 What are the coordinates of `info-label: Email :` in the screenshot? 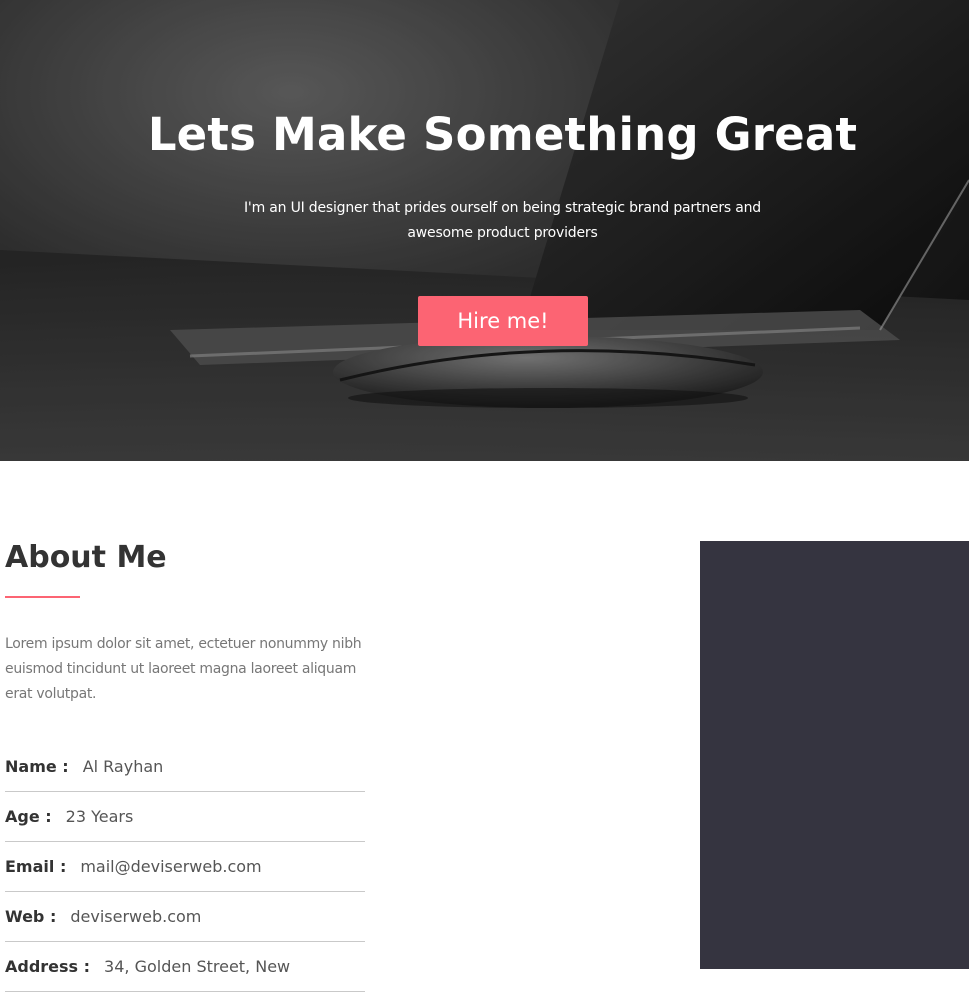 It's located at (36, 866).